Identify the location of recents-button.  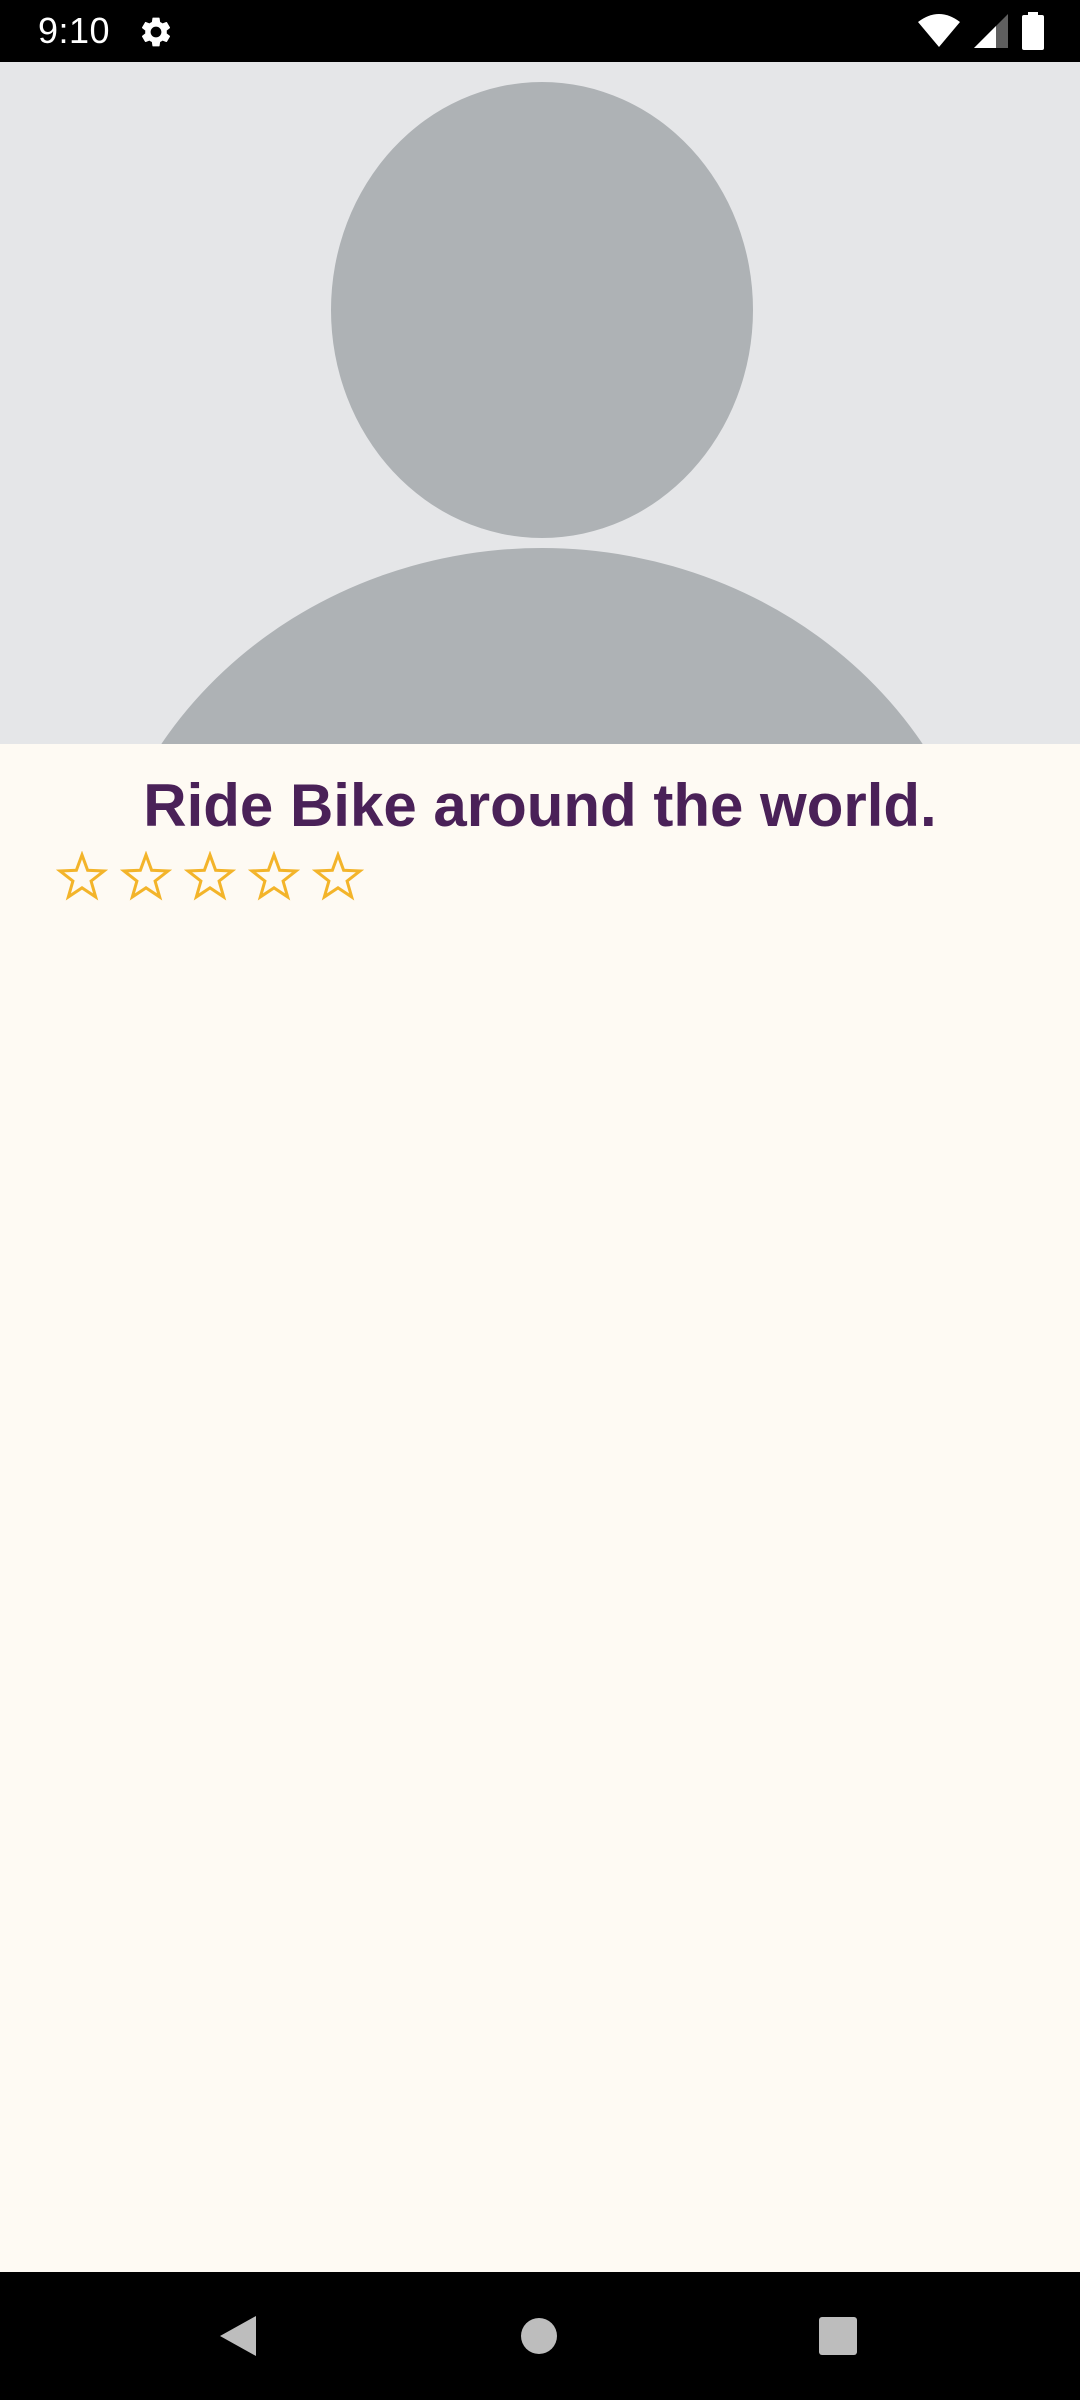
(838, 2336).